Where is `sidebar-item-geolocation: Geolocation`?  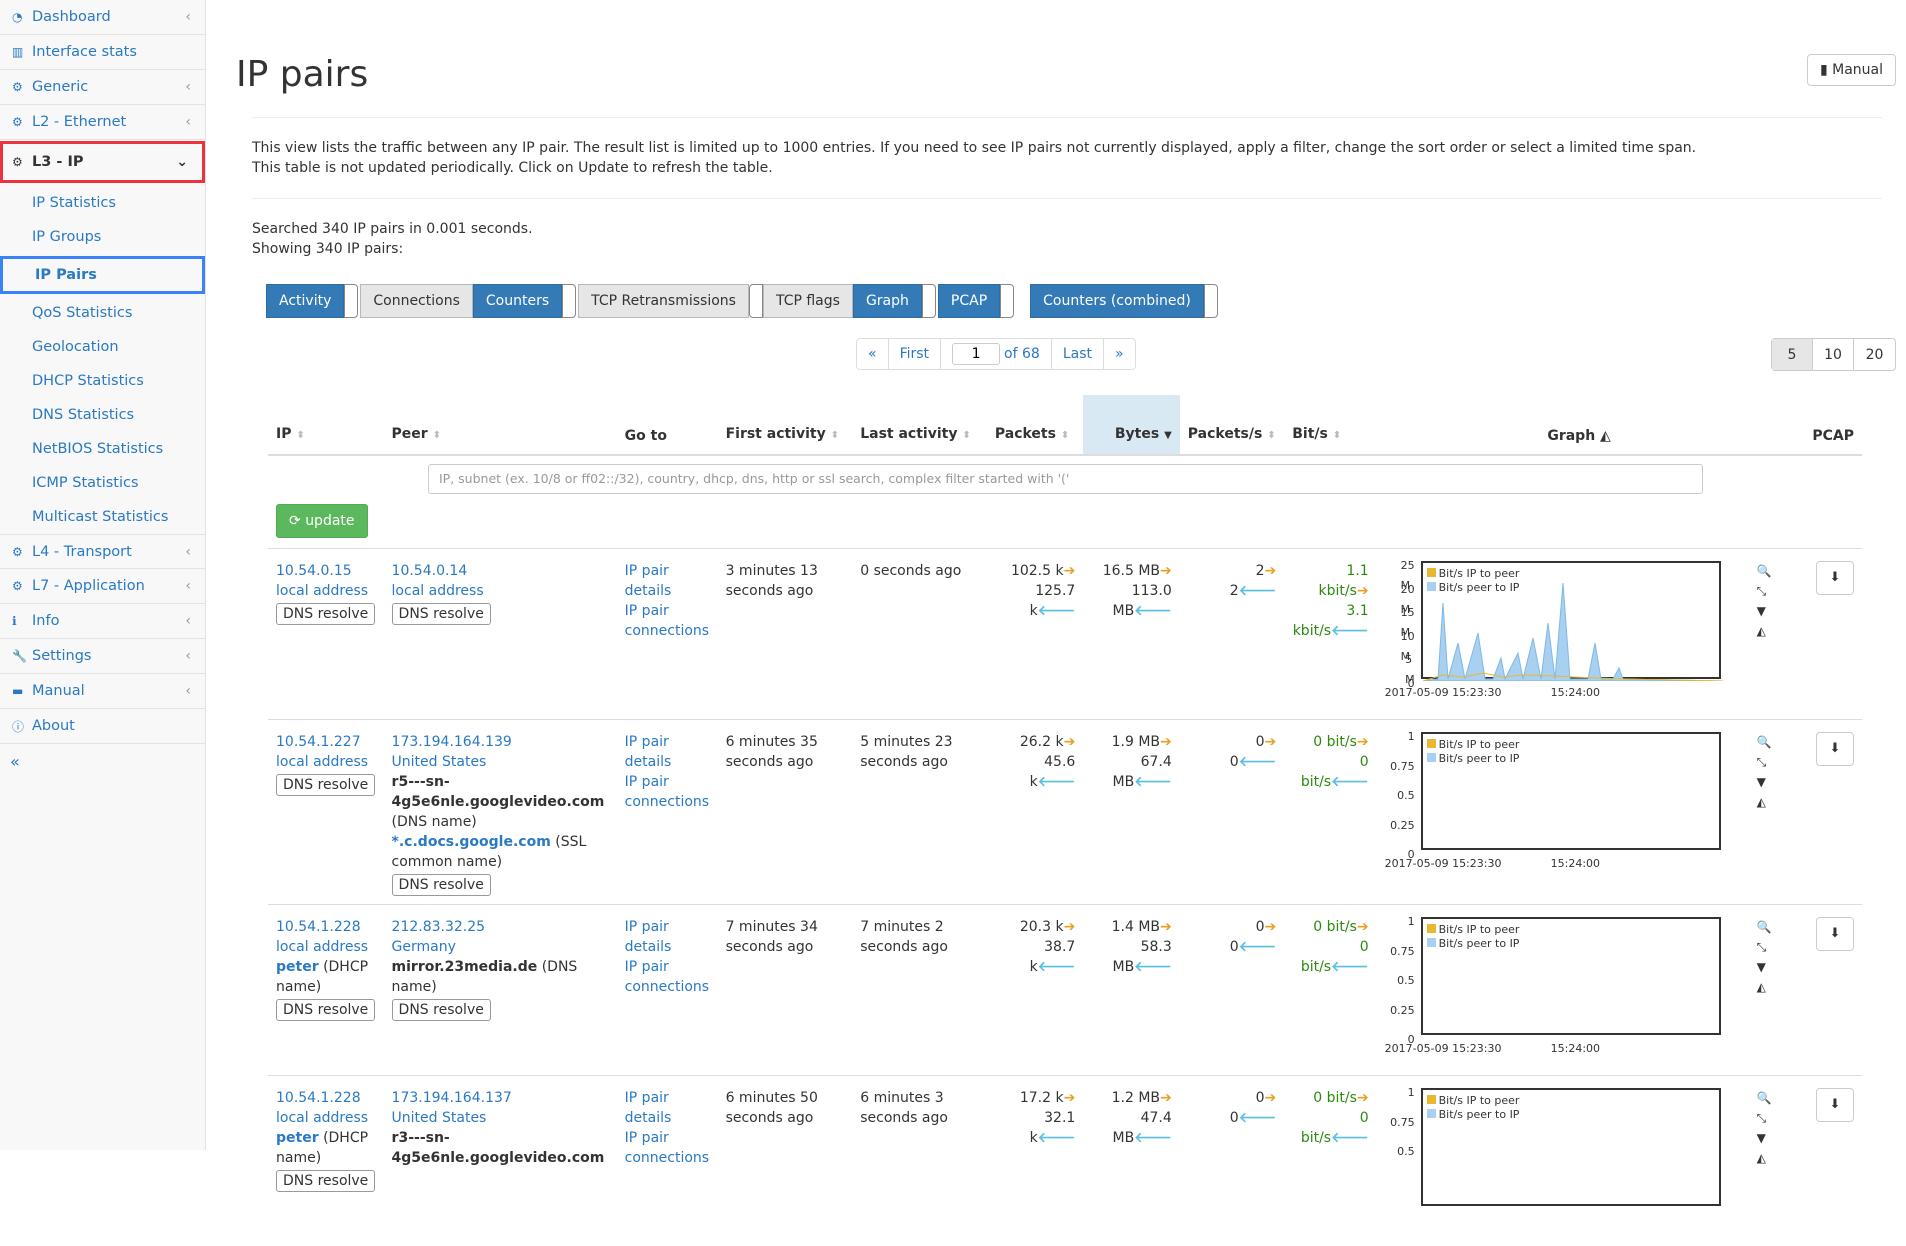 sidebar-item-geolocation: Geolocation is located at coordinates (102, 347).